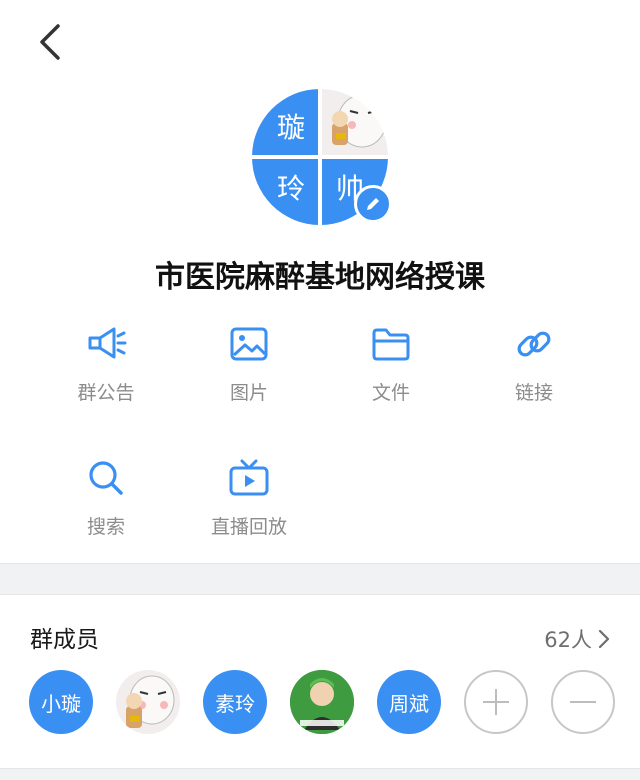 The width and height of the screenshot is (640, 780). I want to click on members-title: 群成员, so click(64, 640).